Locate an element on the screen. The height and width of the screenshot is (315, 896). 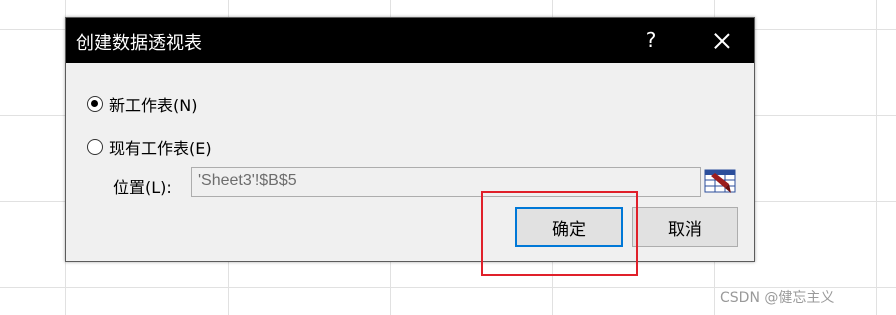
watermark: CSDN @健忘主义 is located at coordinates (777, 298).